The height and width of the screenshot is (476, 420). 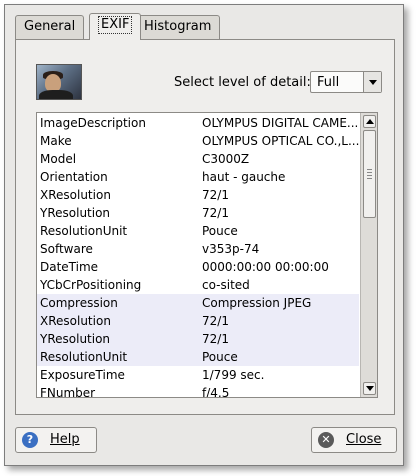 I want to click on detail-level-value: Full, so click(x=328, y=82).